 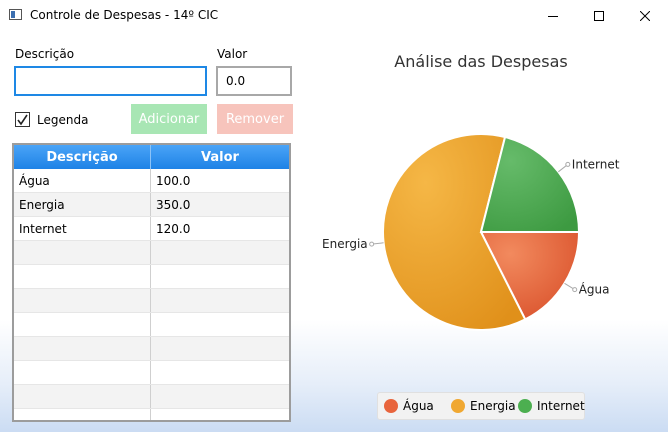 What do you see at coordinates (596, 164) in the screenshot?
I see `slice-label: Internet` at bounding box center [596, 164].